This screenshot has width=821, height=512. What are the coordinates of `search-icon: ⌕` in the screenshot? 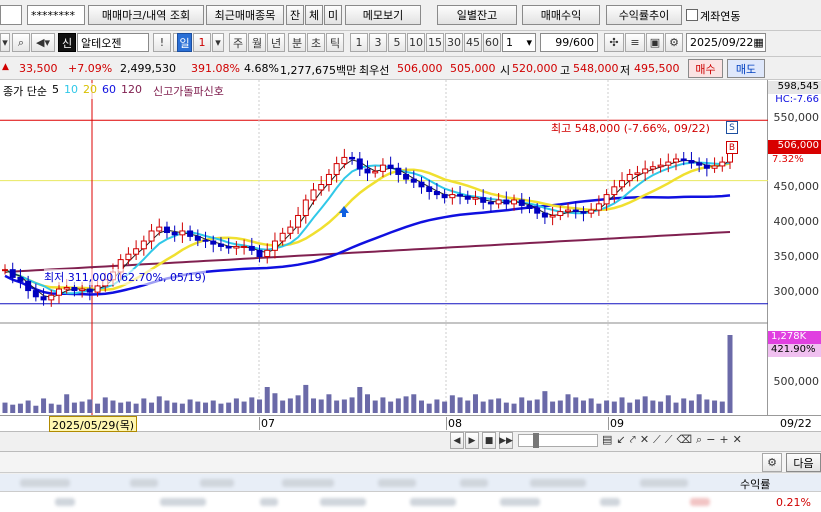 It's located at (21, 42).